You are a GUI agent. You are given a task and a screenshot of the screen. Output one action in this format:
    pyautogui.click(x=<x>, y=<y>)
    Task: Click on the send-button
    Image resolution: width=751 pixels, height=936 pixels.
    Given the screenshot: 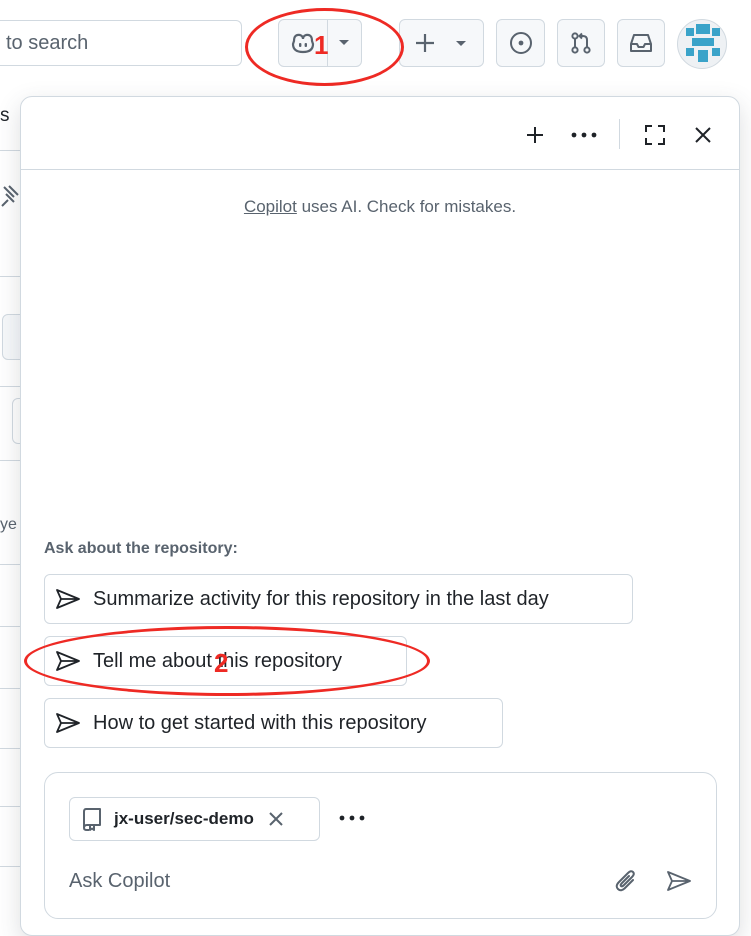 What is the action you would take?
    pyautogui.click(x=679, y=881)
    